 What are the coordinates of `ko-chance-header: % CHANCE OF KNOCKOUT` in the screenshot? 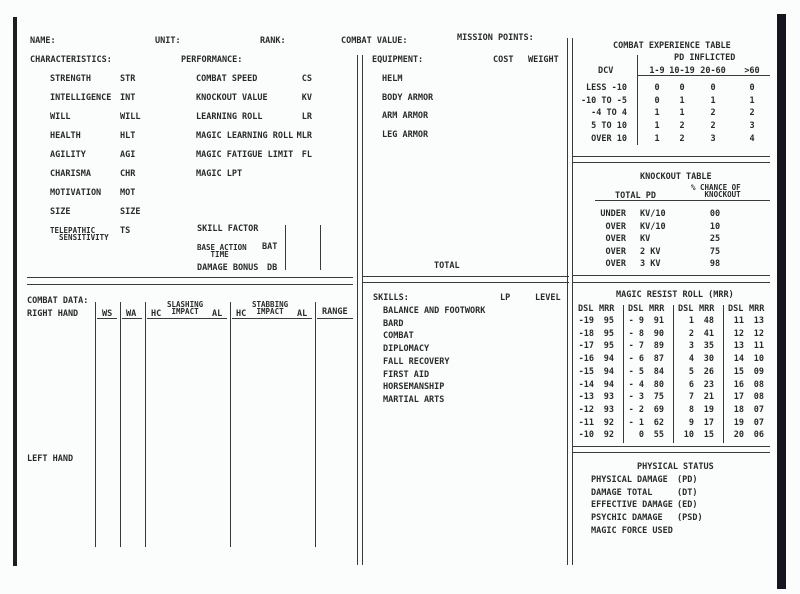 It's located at (716, 191).